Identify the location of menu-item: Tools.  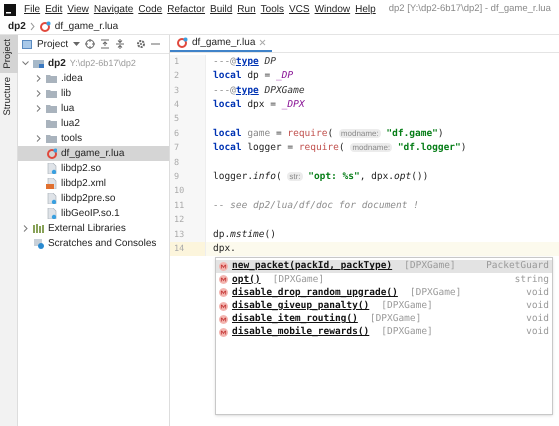
(272, 9).